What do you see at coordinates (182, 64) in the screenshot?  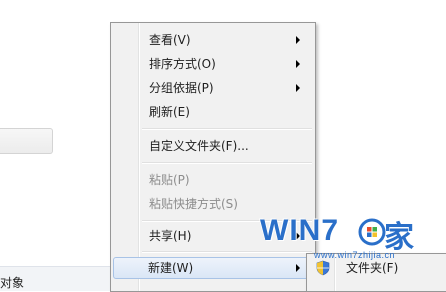 I see `menu-item-label: 排序方式(O)` at bounding box center [182, 64].